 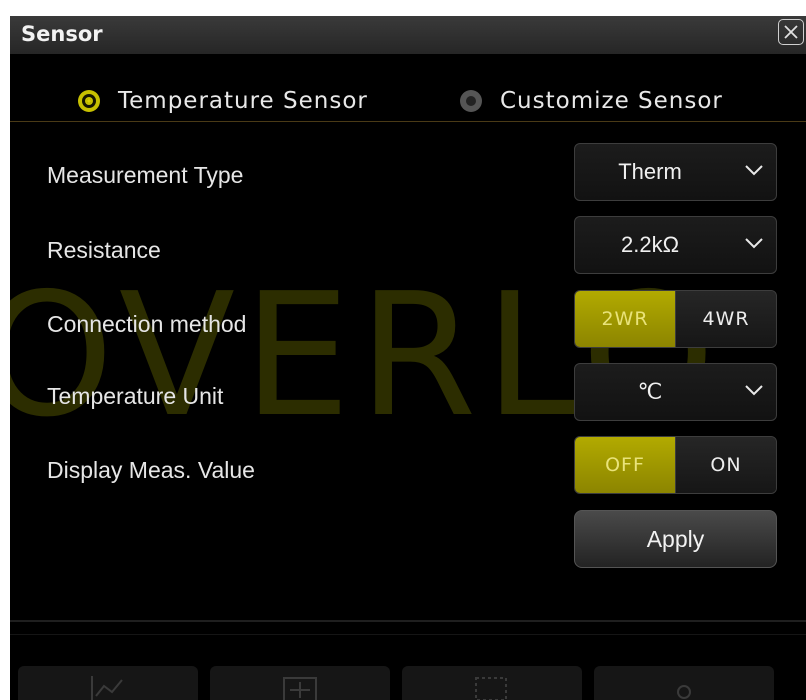 I want to click on toolbar-button-math, so click(x=300, y=683).